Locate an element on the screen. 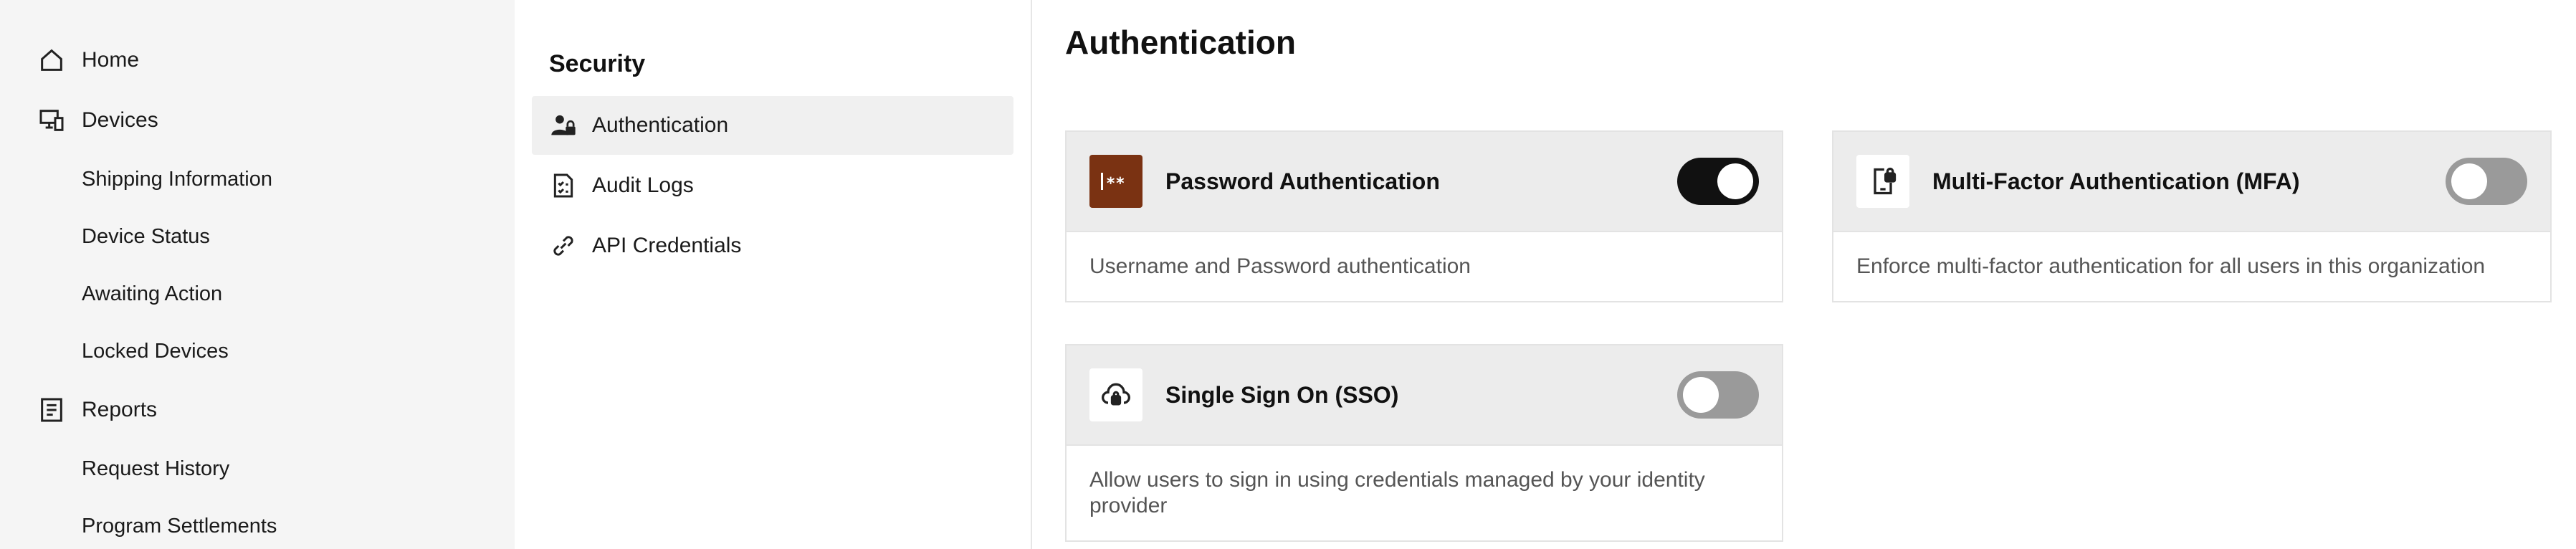 This screenshot has width=2576, height=549. card-header: ** Password Authentication is located at coordinates (1424, 182).